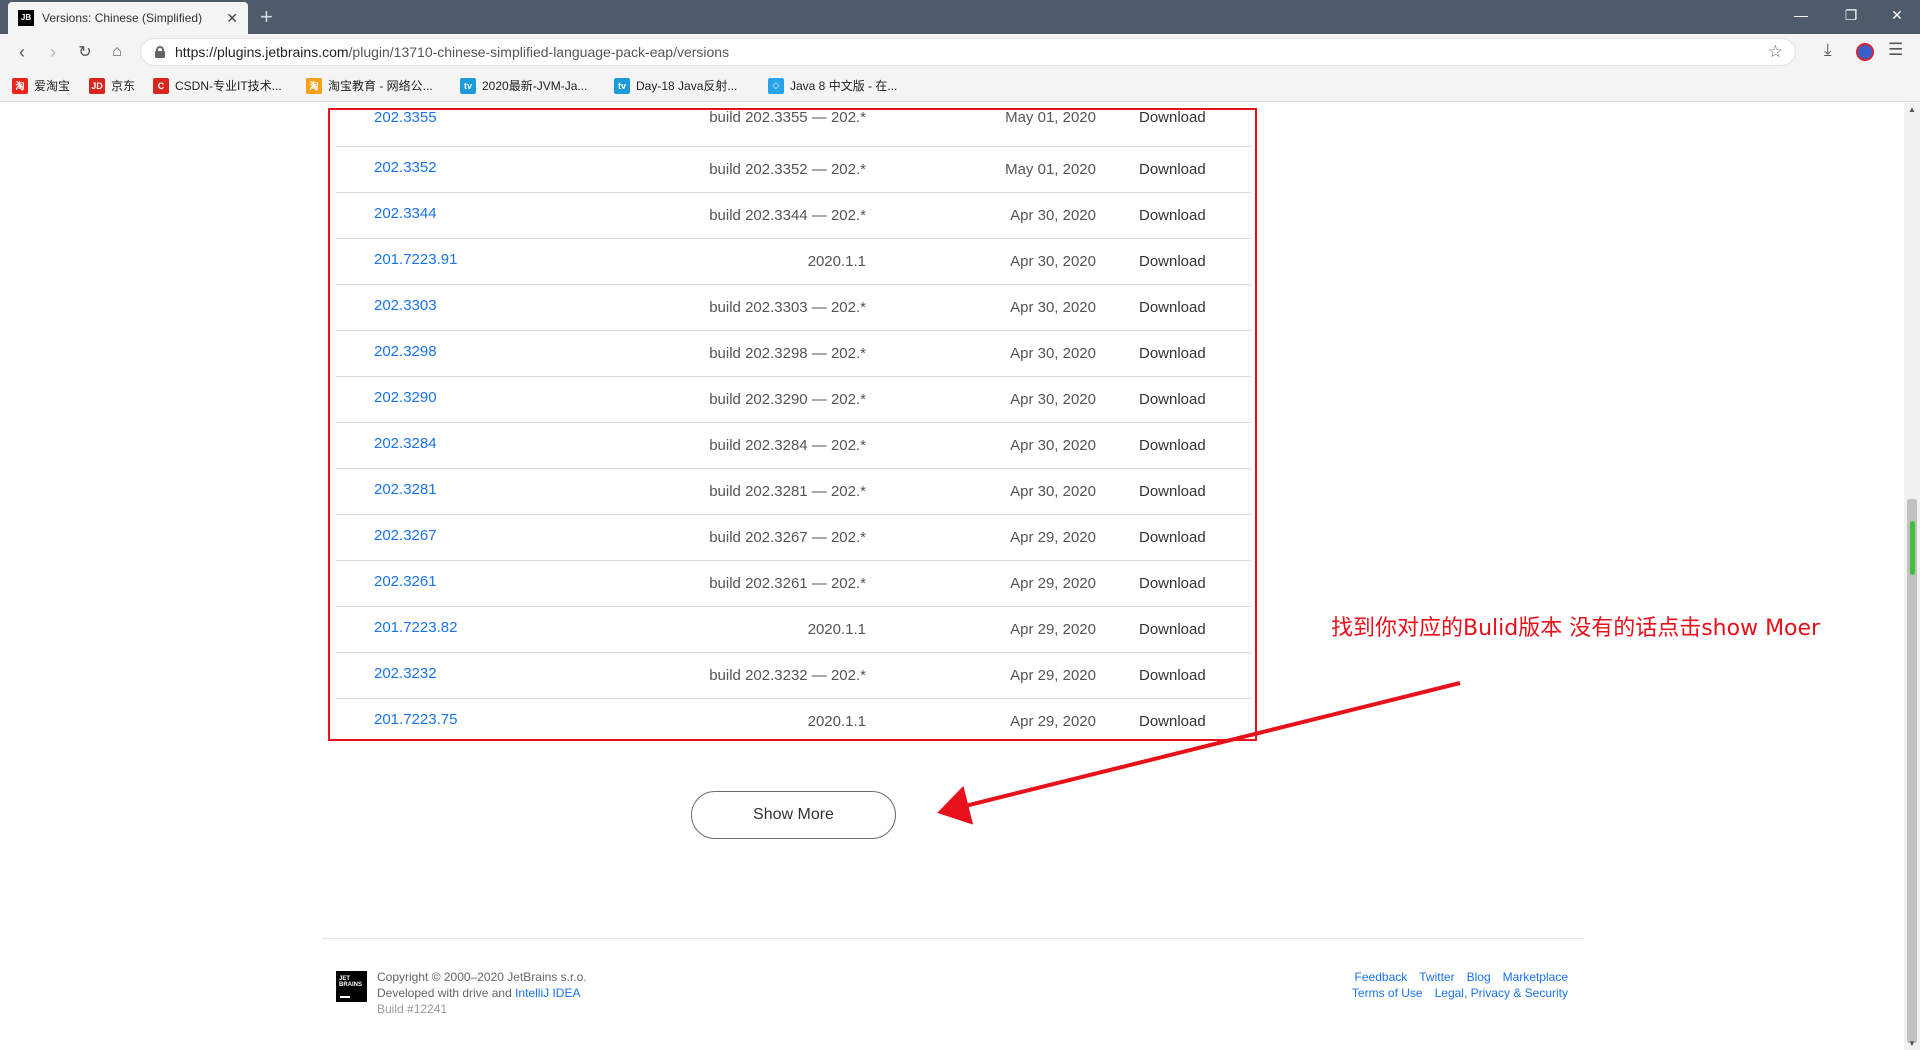 This screenshot has width=1920, height=1050. What do you see at coordinates (1895, 50) in the screenshot?
I see `menu-icon: ☰` at bounding box center [1895, 50].